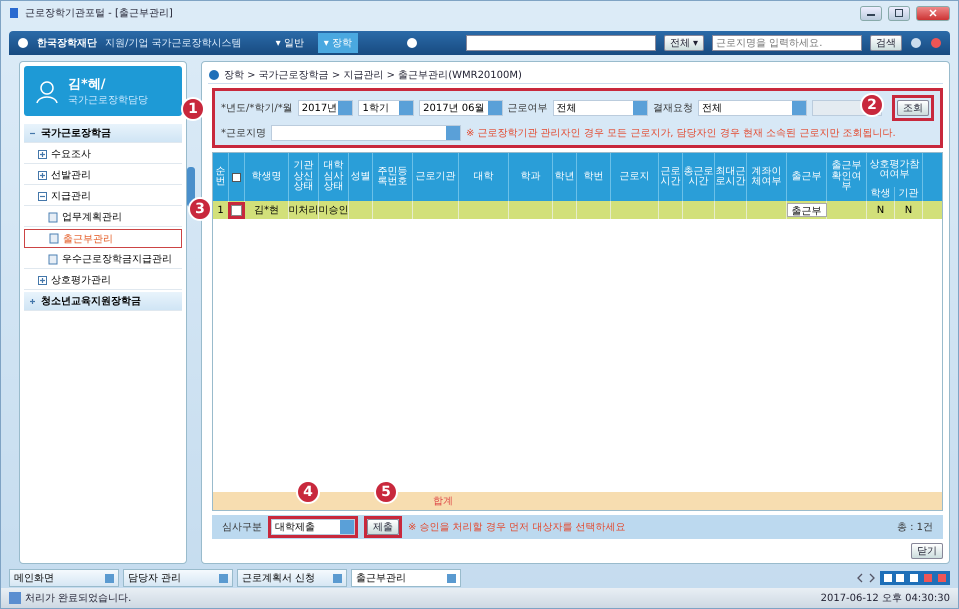 The width and height of the screenshot is (959, 609). Describe the element at coordinates (313, 527) in the screenshot. I see `review-dropdown: 대학제출` at that location.